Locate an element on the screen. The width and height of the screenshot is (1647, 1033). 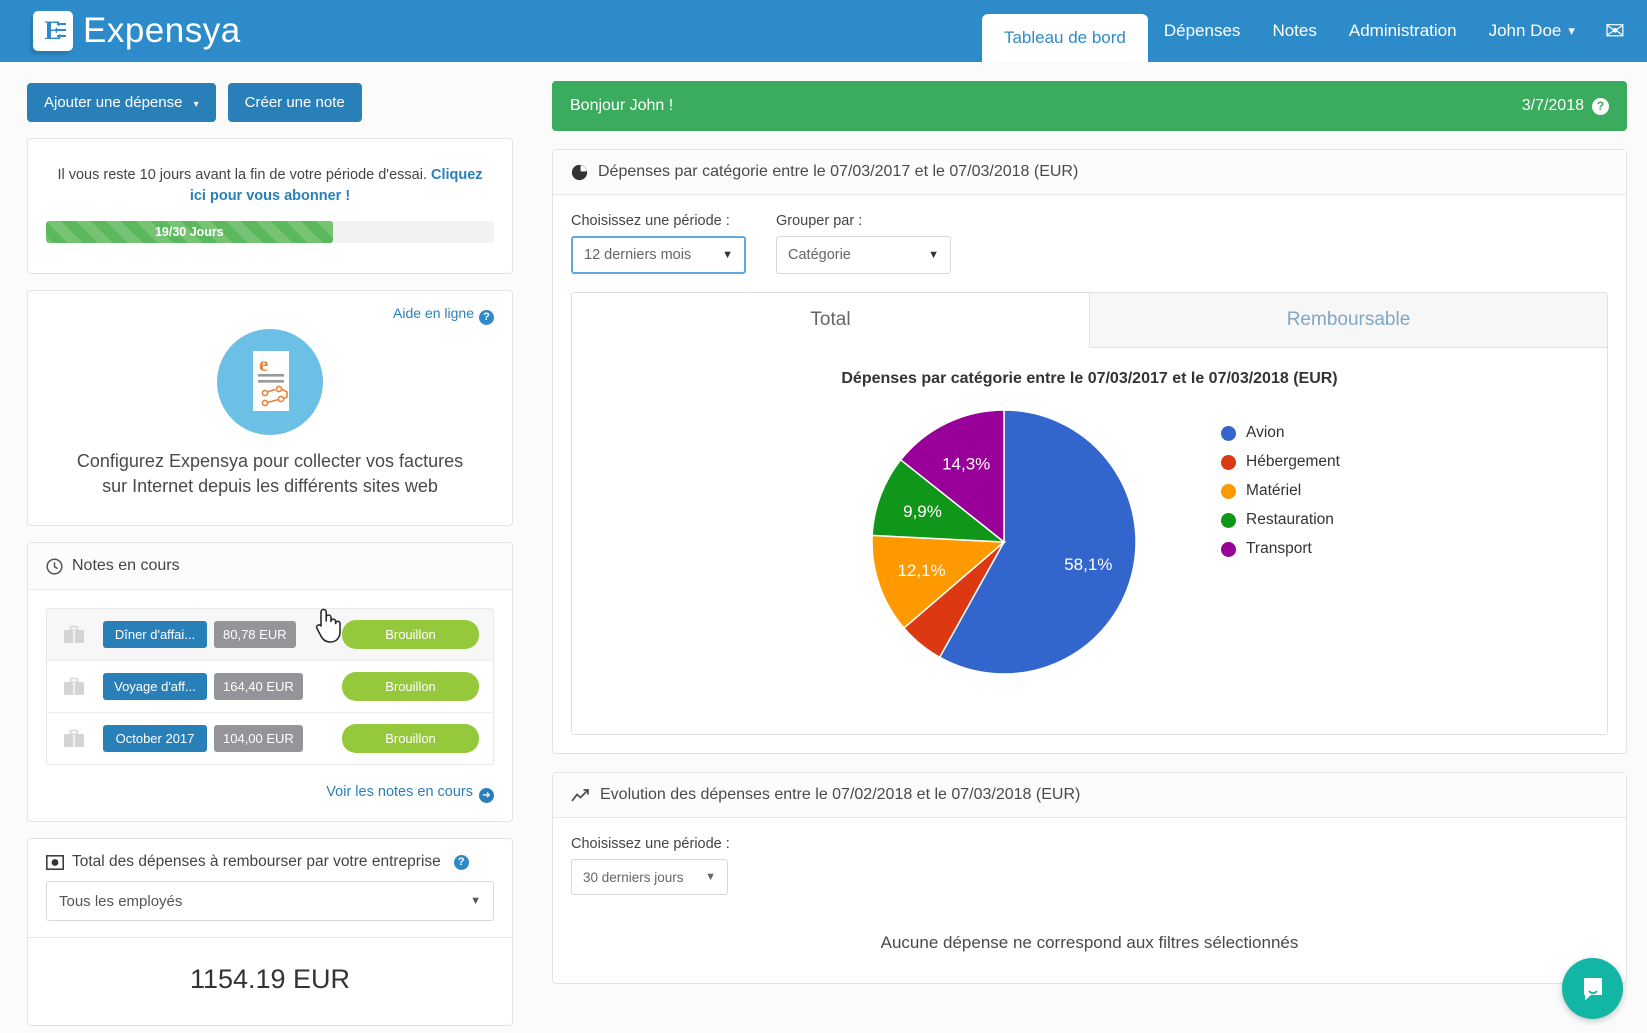
groupby-filter-group: Grouper par : Catégorie ▼ is located at coordinates (863, 243).